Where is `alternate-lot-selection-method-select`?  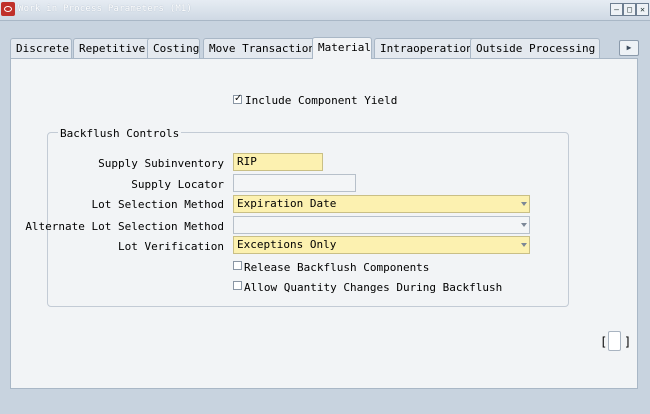
alternate-lot-selection-method-select is located at coordinates (381, 225).